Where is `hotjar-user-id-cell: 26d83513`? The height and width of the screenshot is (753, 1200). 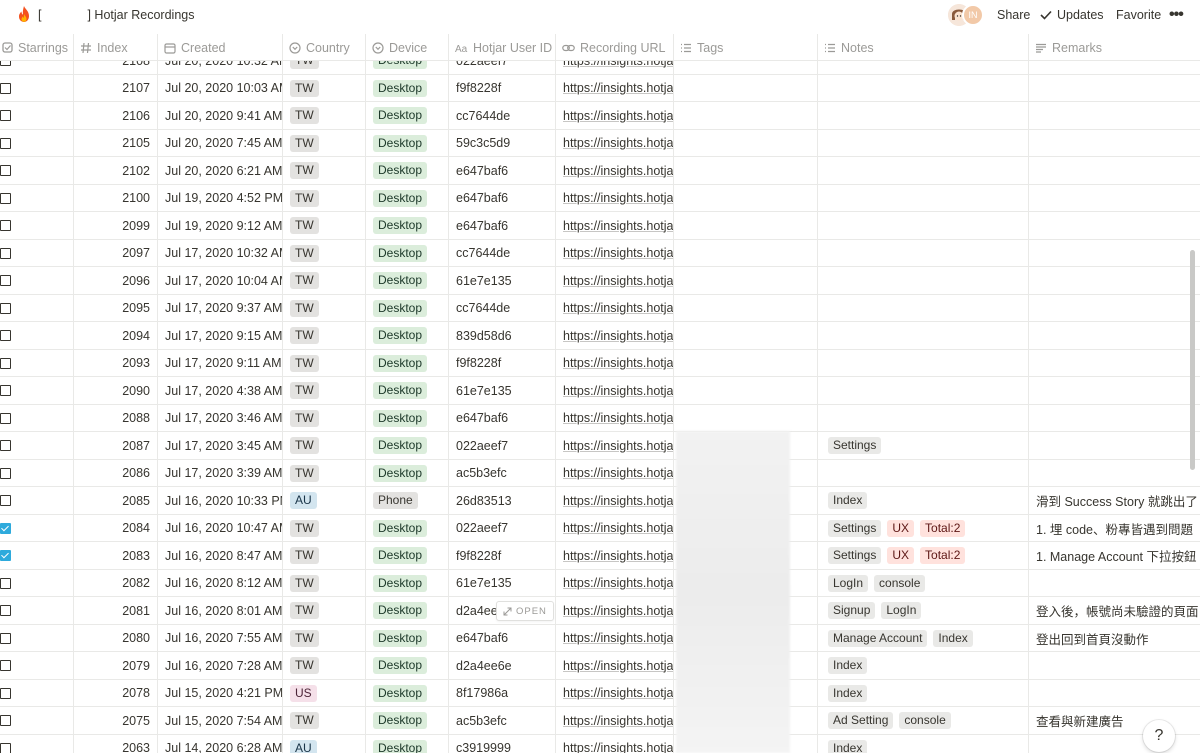 hotjar-user-id-cell: 26d83513 is located at coordinates (502, 500).